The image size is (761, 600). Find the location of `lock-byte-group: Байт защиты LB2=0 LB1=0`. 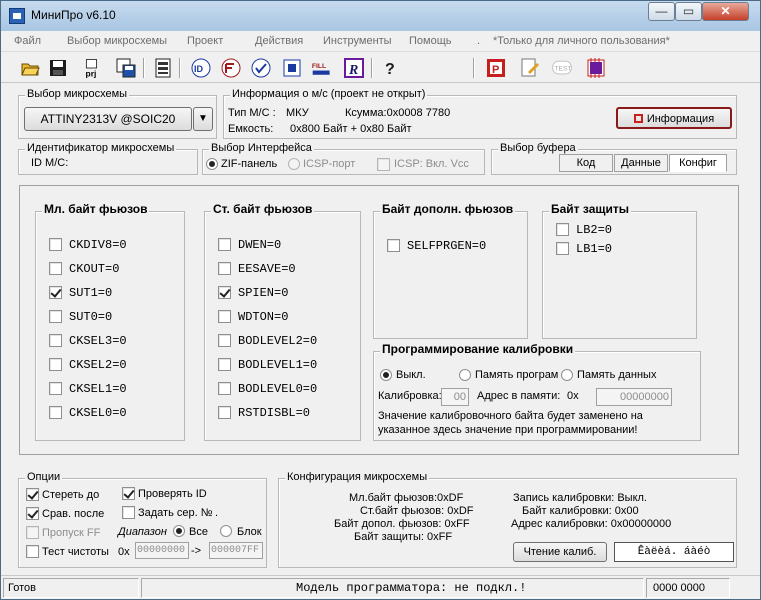

lock-byte-group: Байт защиты LB2=0 LB1=0 is located at coordinates (619, 270).